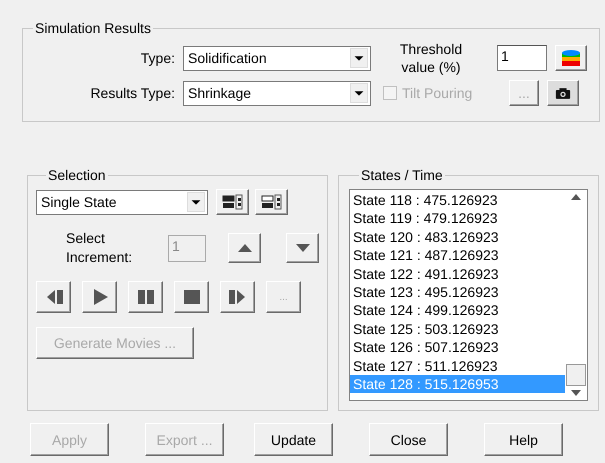 The height and width of the screenshot is (463, 605). I want to click on stop-icon, so click(192, 297).